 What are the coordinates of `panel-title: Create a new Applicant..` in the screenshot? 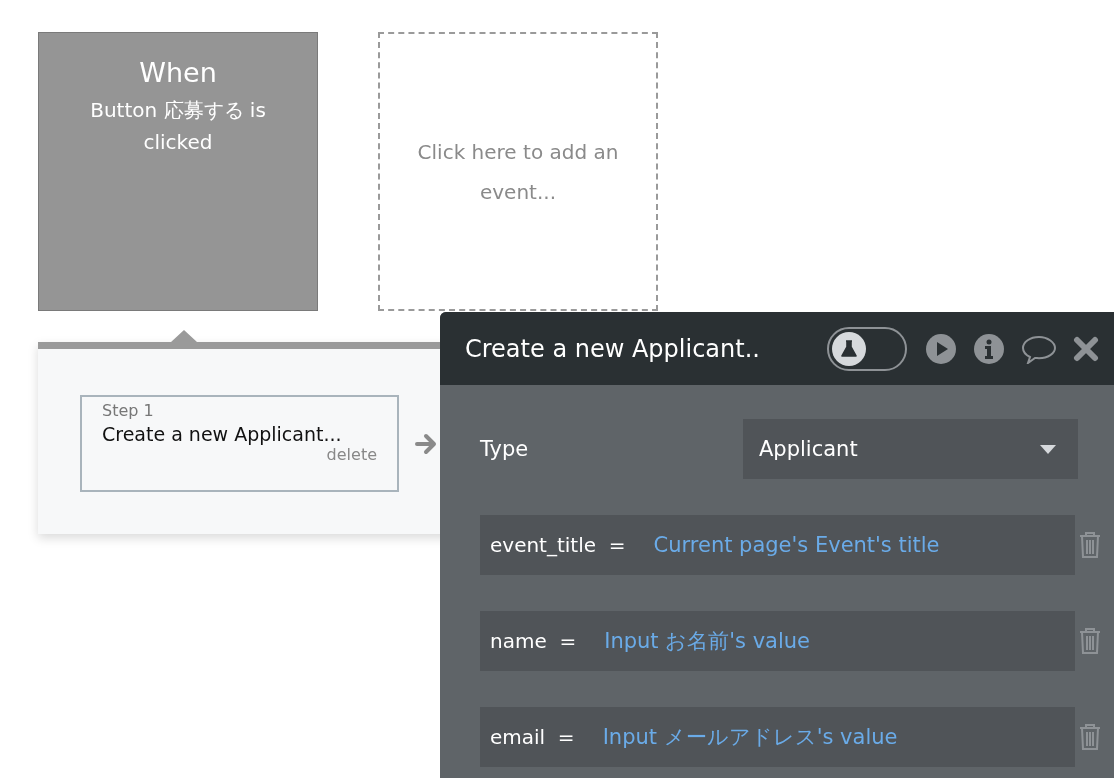 It's located at (613, 348).